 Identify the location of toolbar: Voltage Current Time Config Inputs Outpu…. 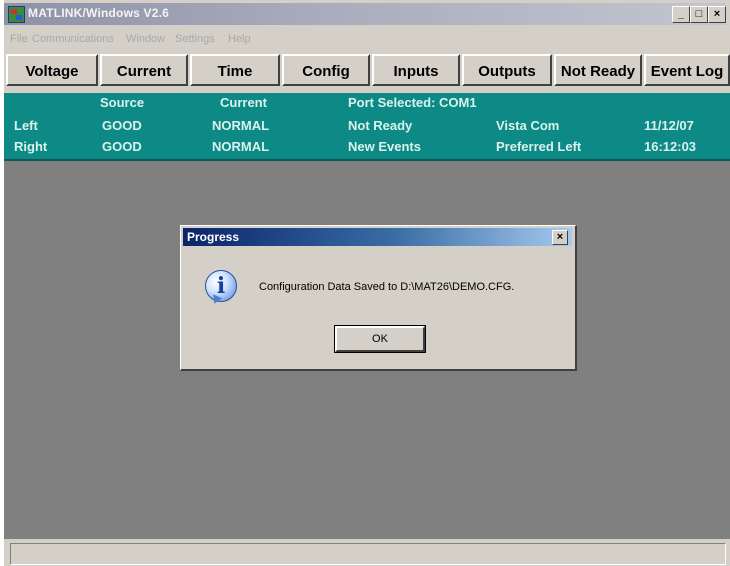
(367, 72).